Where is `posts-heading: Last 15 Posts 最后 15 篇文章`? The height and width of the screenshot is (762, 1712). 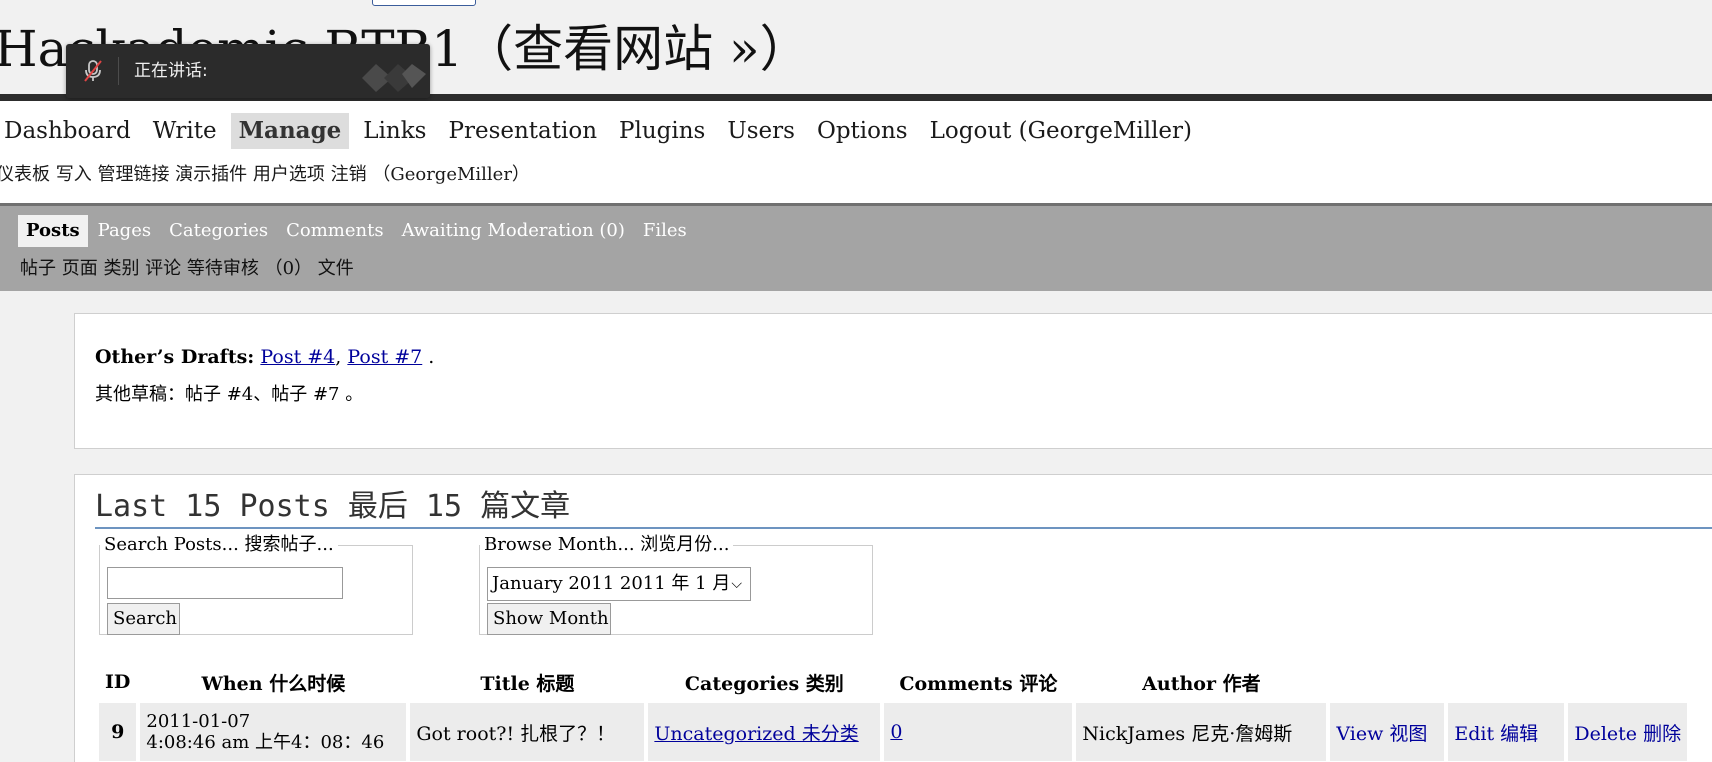
posts-heading: Last 15 Posts 最后 15 篇文章 is located at coordinates (903, 508).